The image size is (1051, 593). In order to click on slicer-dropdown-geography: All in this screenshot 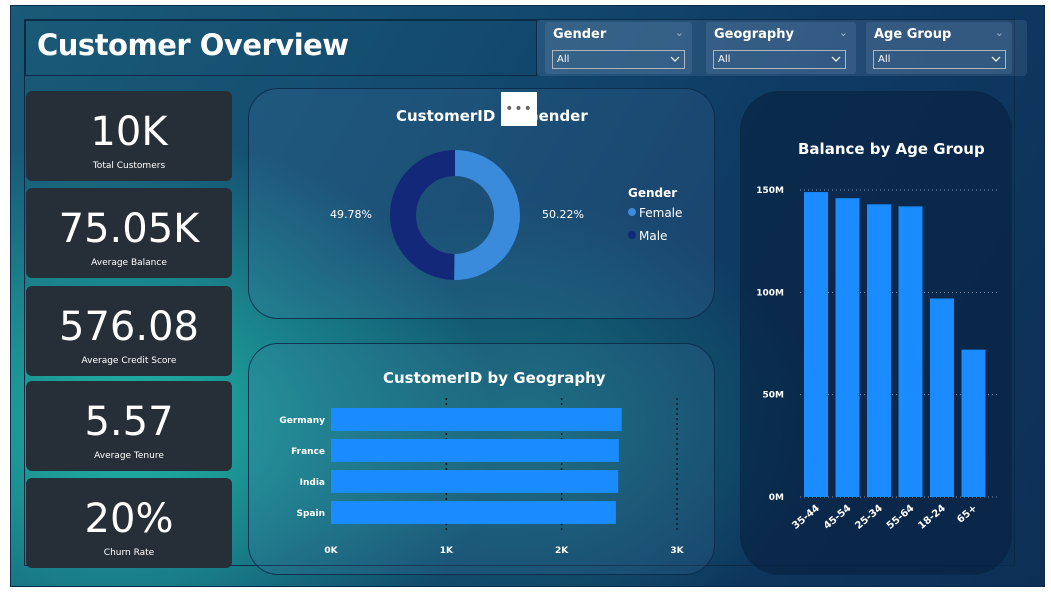, I will do `click(779, 59)`.